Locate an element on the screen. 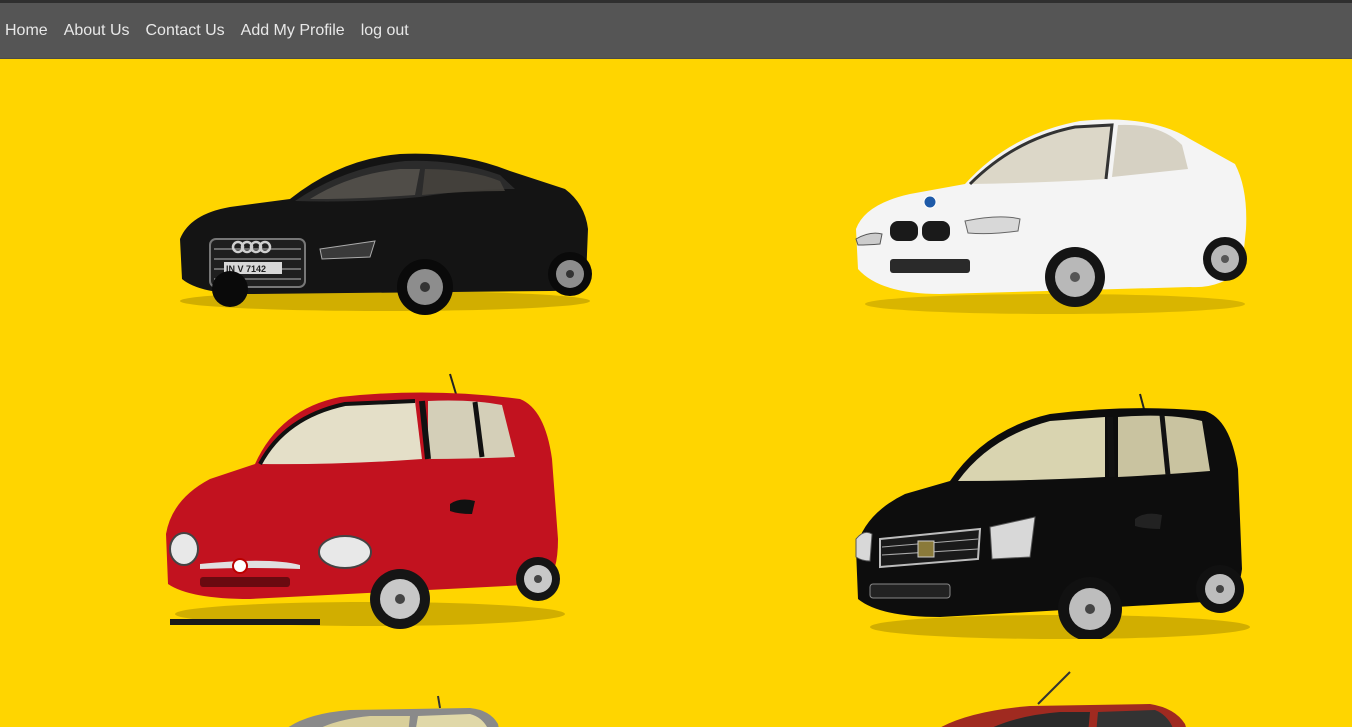 This screenshot has width=1352, height=727. nav-link-home: Home is located at coordinates (26, 31).